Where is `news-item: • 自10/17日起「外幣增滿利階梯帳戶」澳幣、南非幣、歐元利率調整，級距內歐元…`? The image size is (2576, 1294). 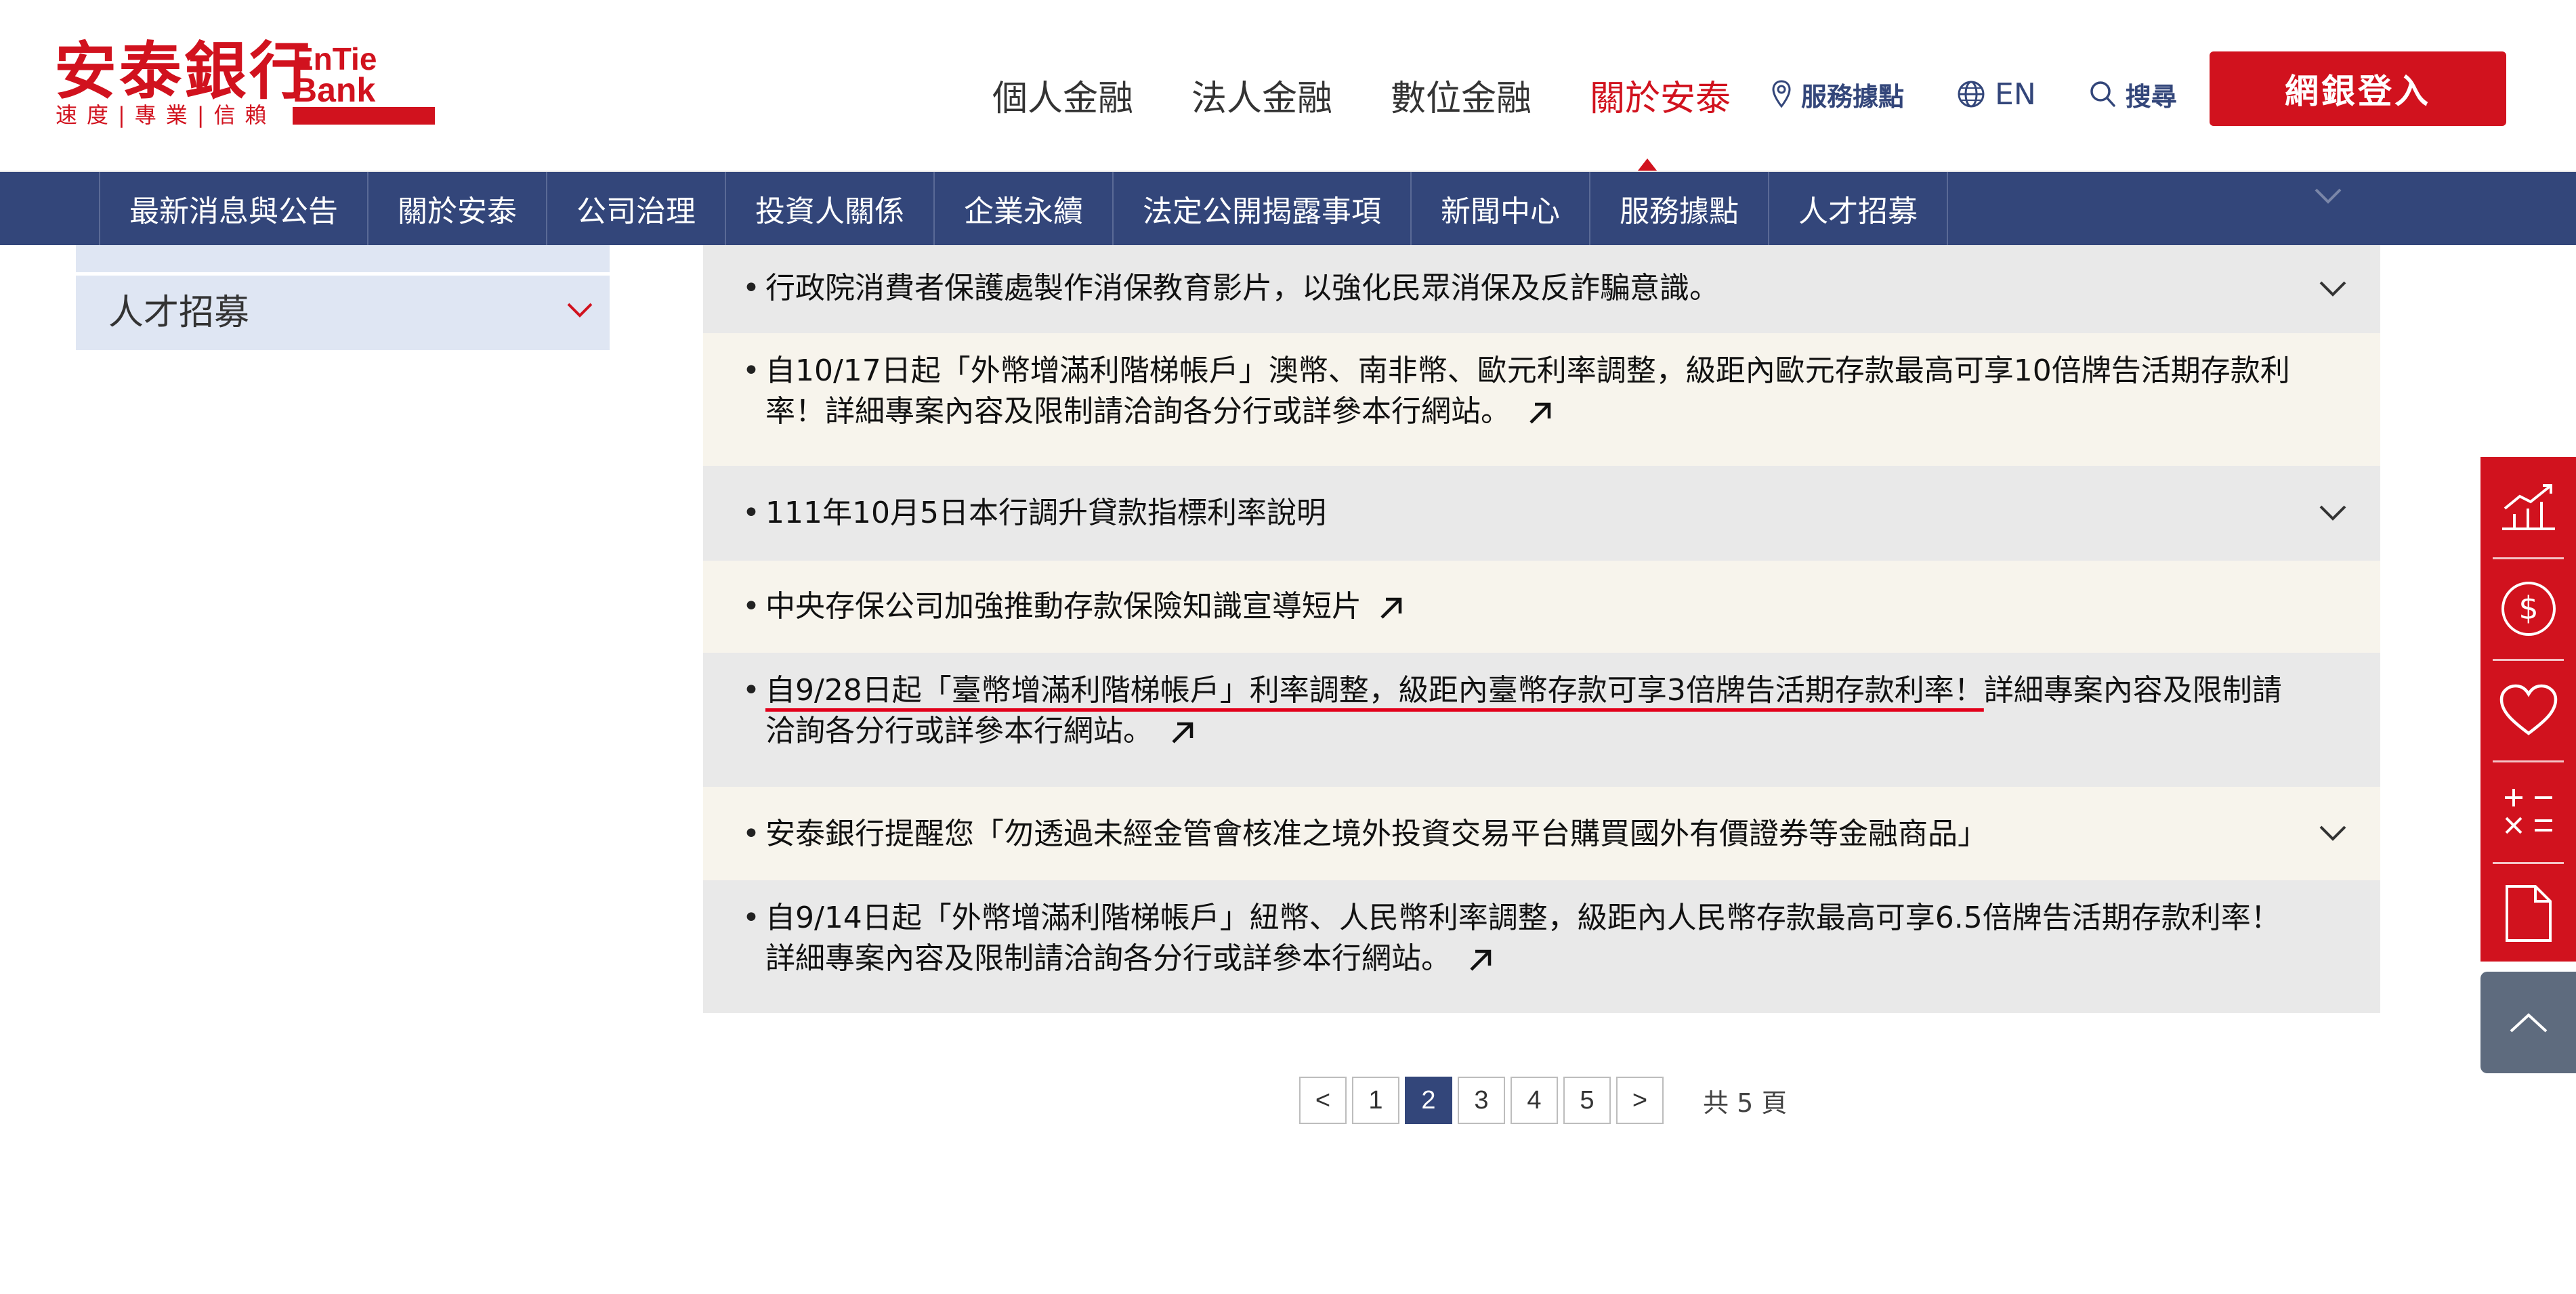
news-item: • 自10/17日起「外幣增滿利階梯帳戶」澳幣、南非幣、歐元利率調整，級距內歐元… is located at coordinates (1541, 399).